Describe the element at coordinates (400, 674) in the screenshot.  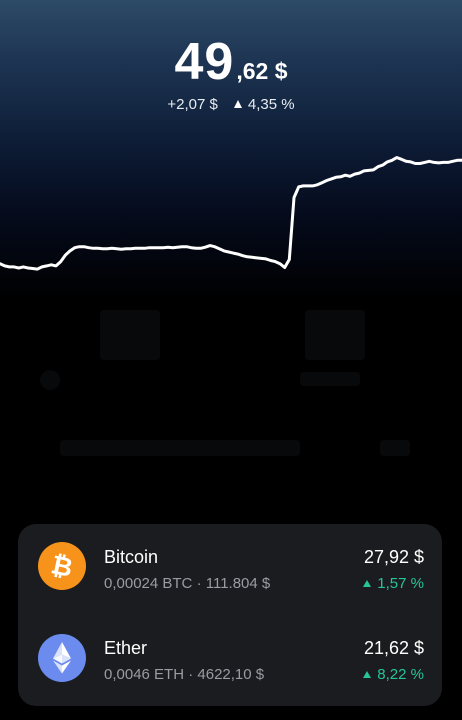
I see `asset-change-value: 8,22 %` at that location.